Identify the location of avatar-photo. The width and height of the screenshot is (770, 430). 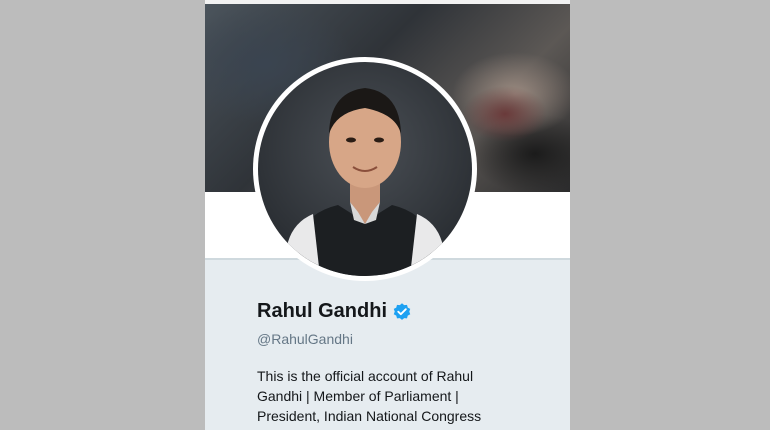
(365, 169).